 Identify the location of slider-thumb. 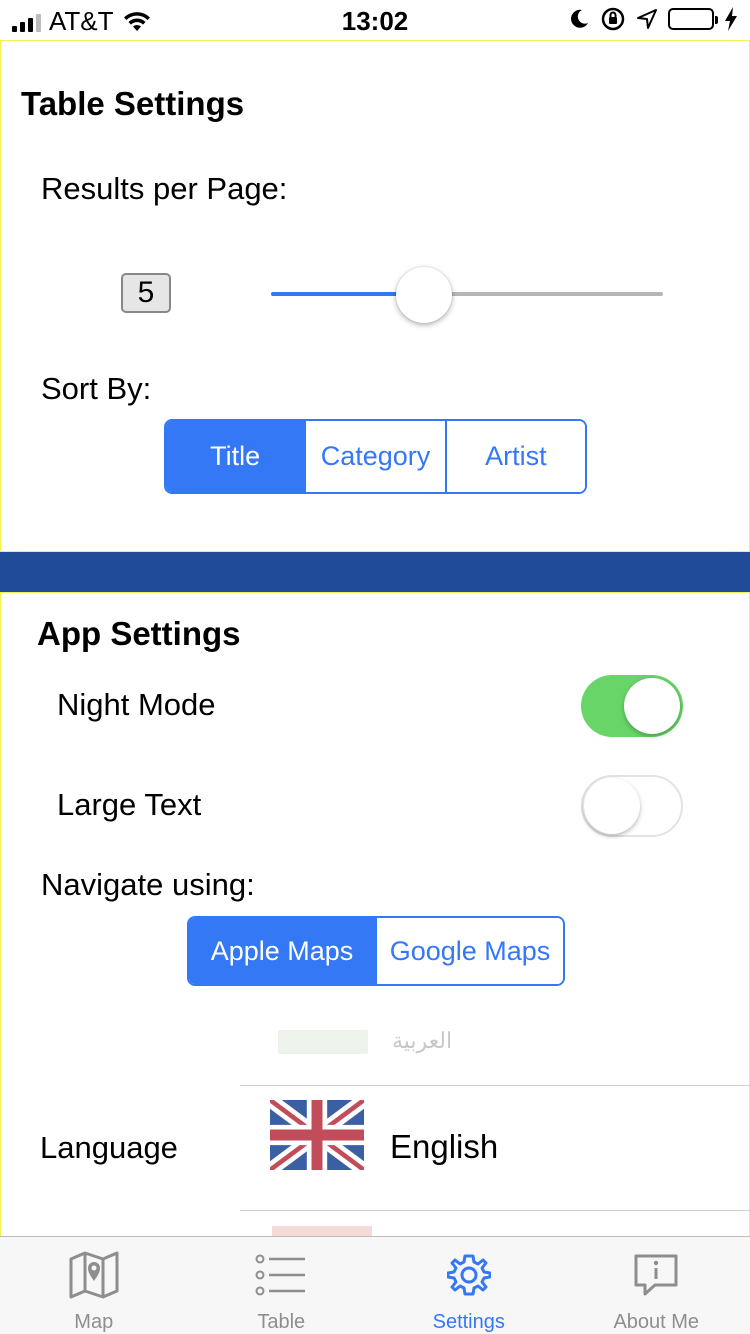
(423, 295).